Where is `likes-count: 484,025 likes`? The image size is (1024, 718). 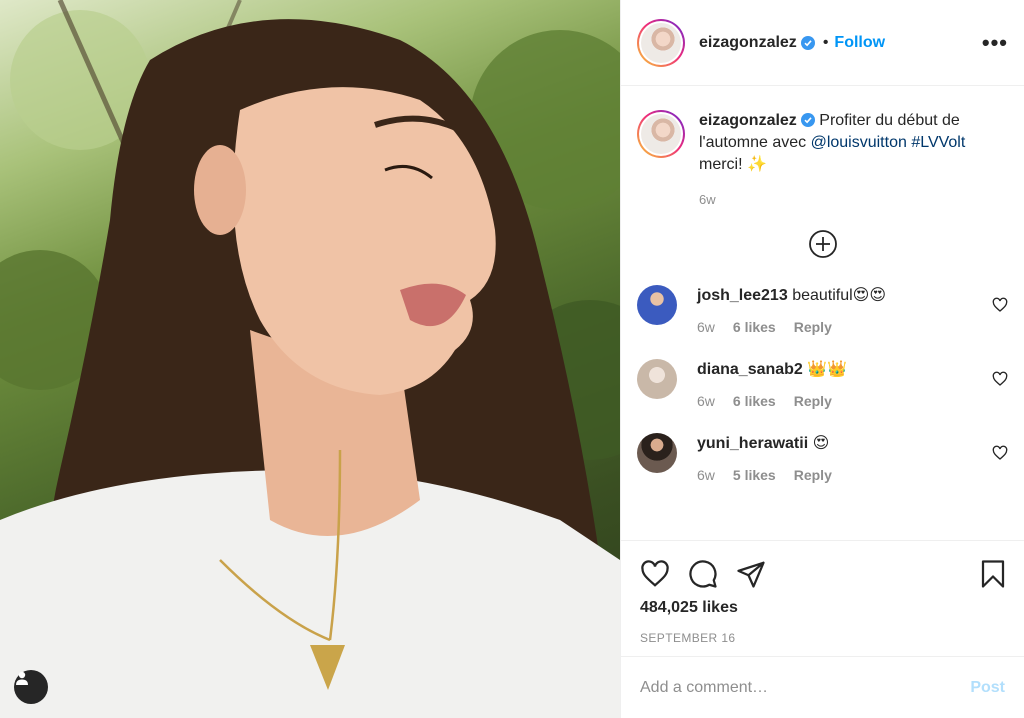 likes-count: 484,025 likes is located at coordinates (822, 605).